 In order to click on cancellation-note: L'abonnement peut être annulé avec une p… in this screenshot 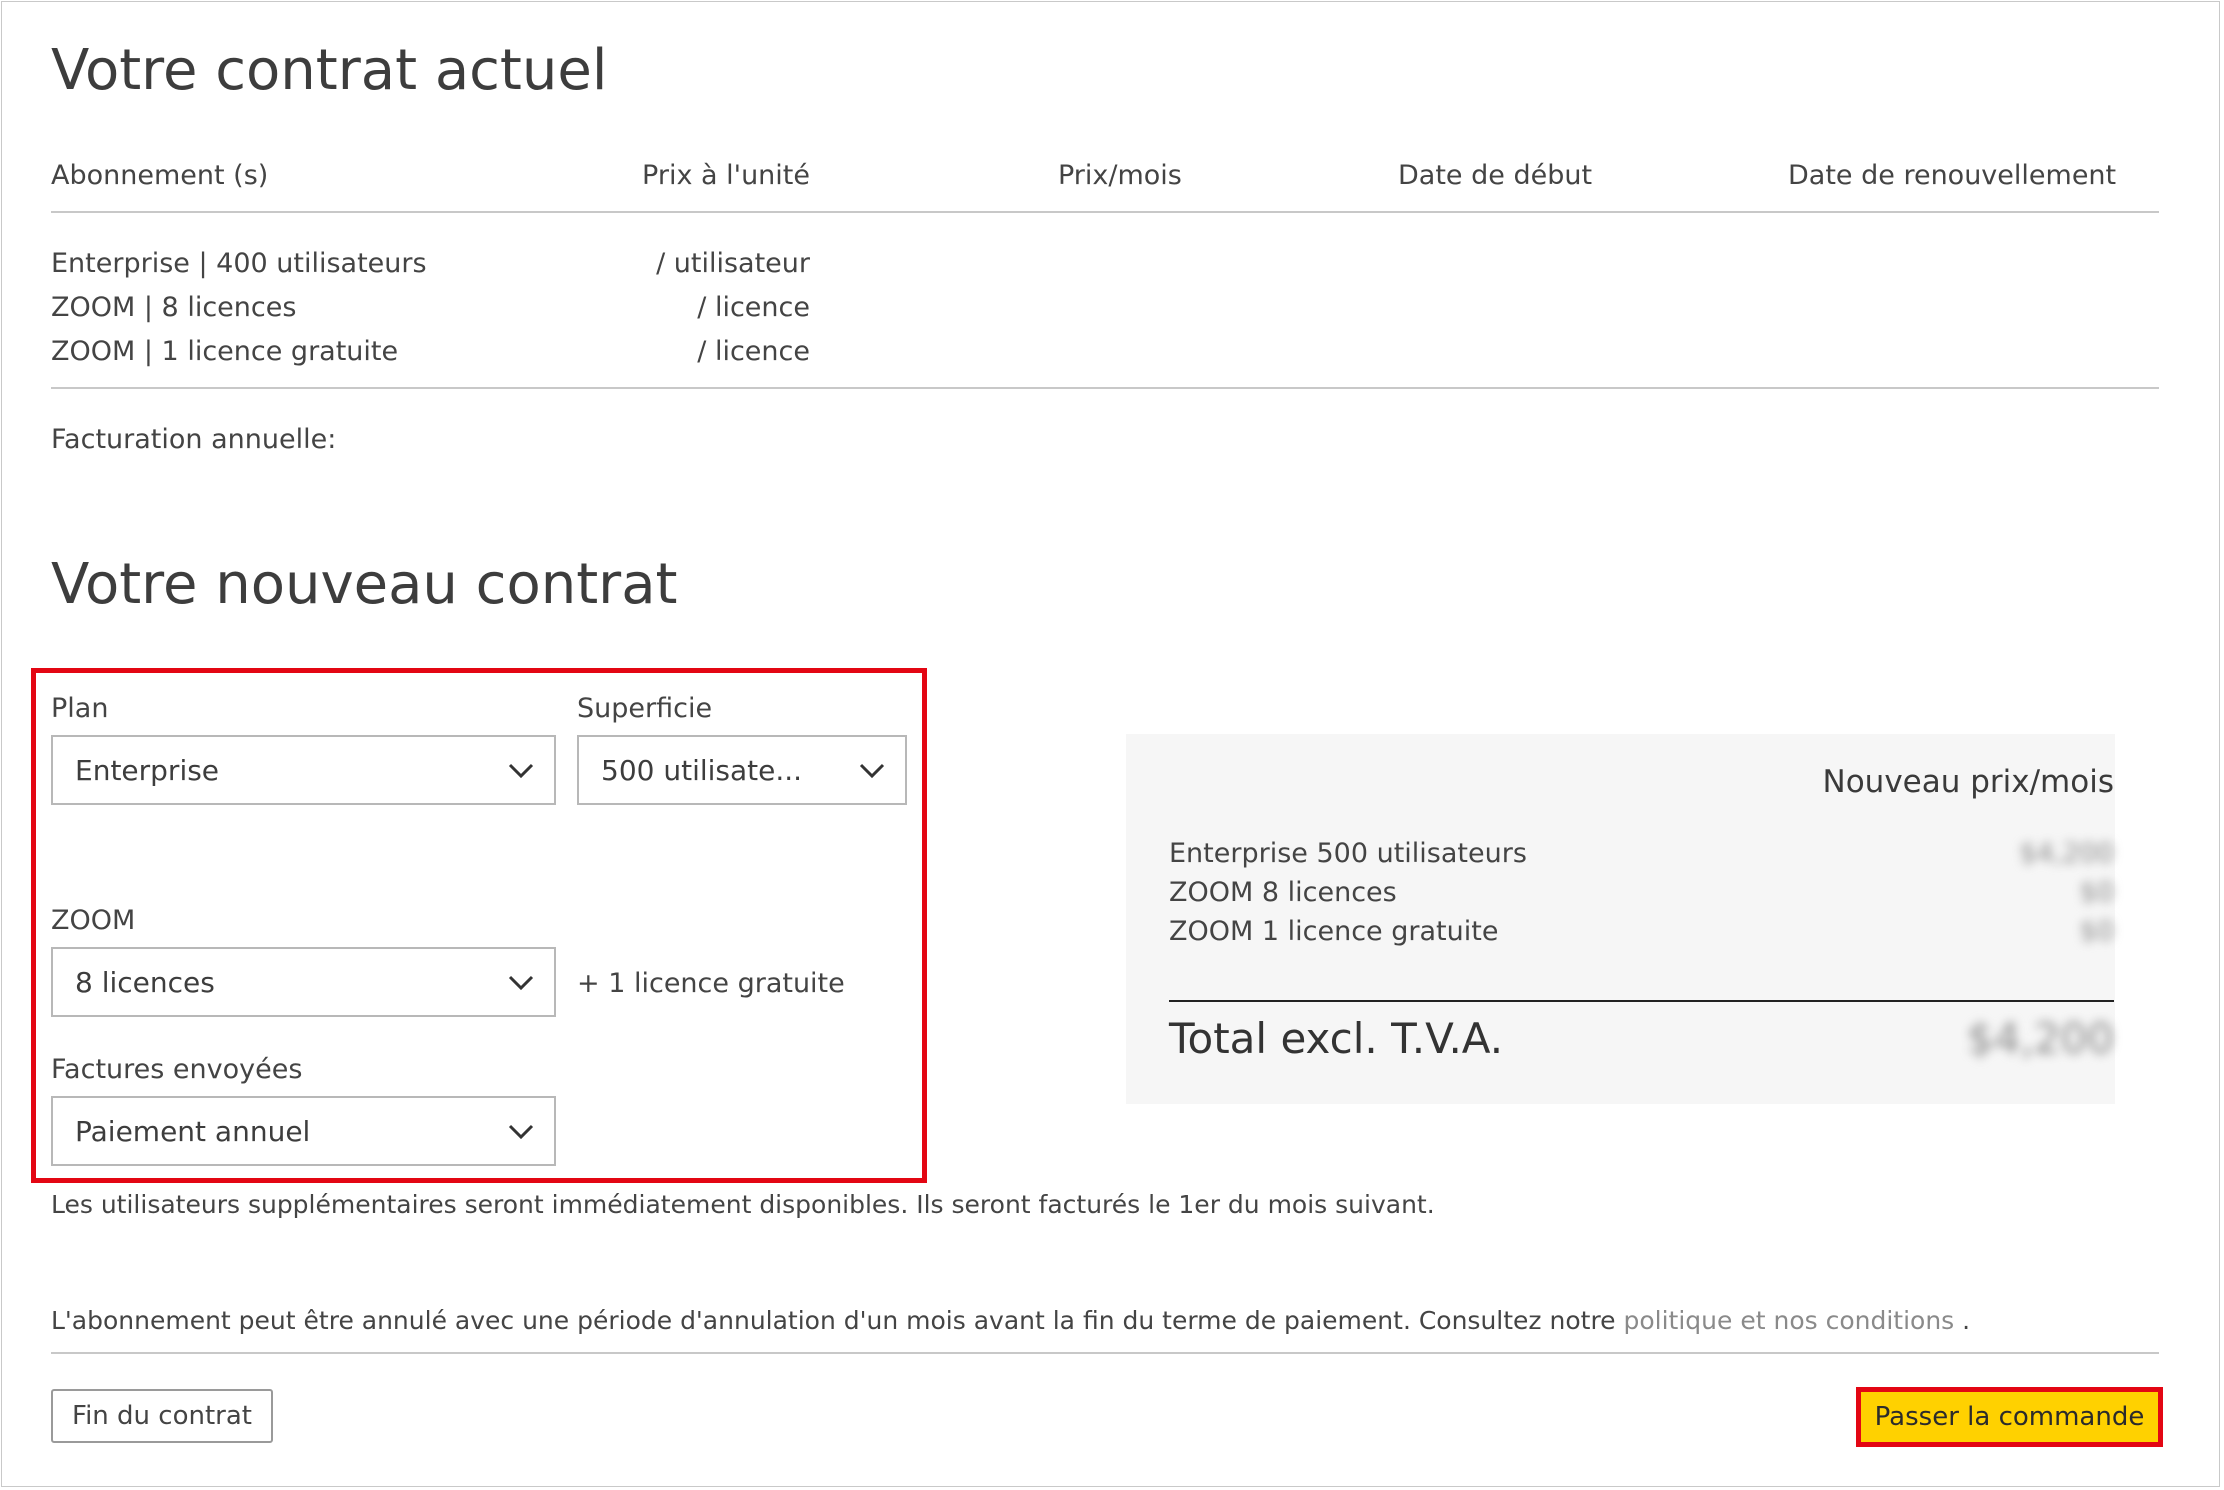, I will do `click(1010, 1320)`.